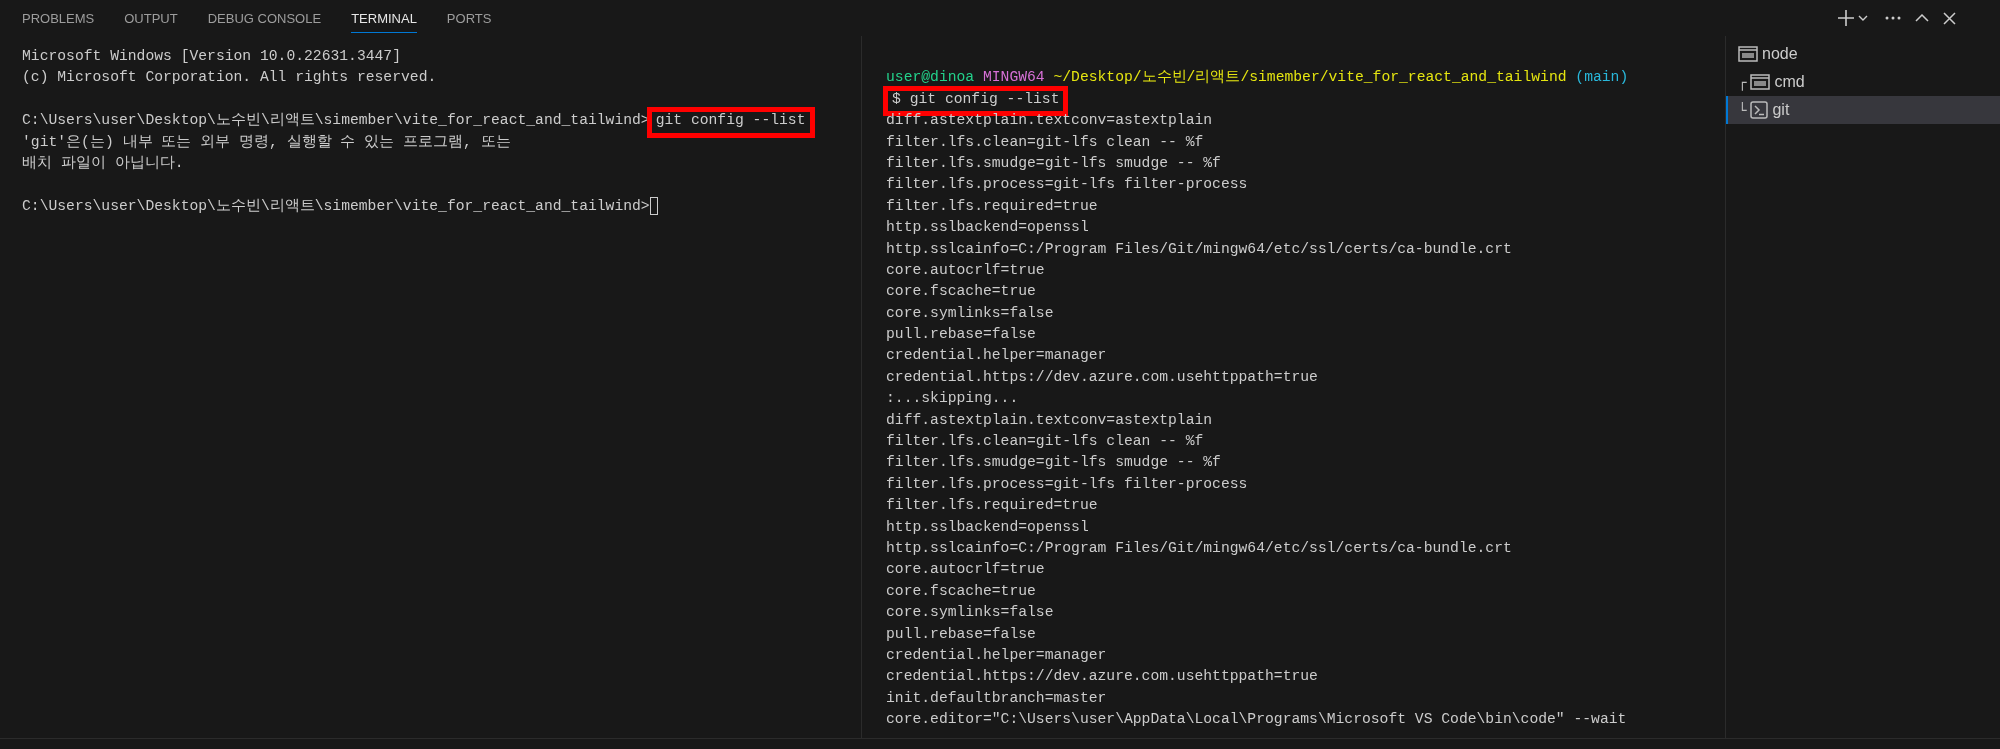 Image resolution: width=2000 pixels, height=749 pixels. Describe the element at coordinates (996, 697) in the screenshot. I see `terminal-text: init.defaultbranch=master` at that location.